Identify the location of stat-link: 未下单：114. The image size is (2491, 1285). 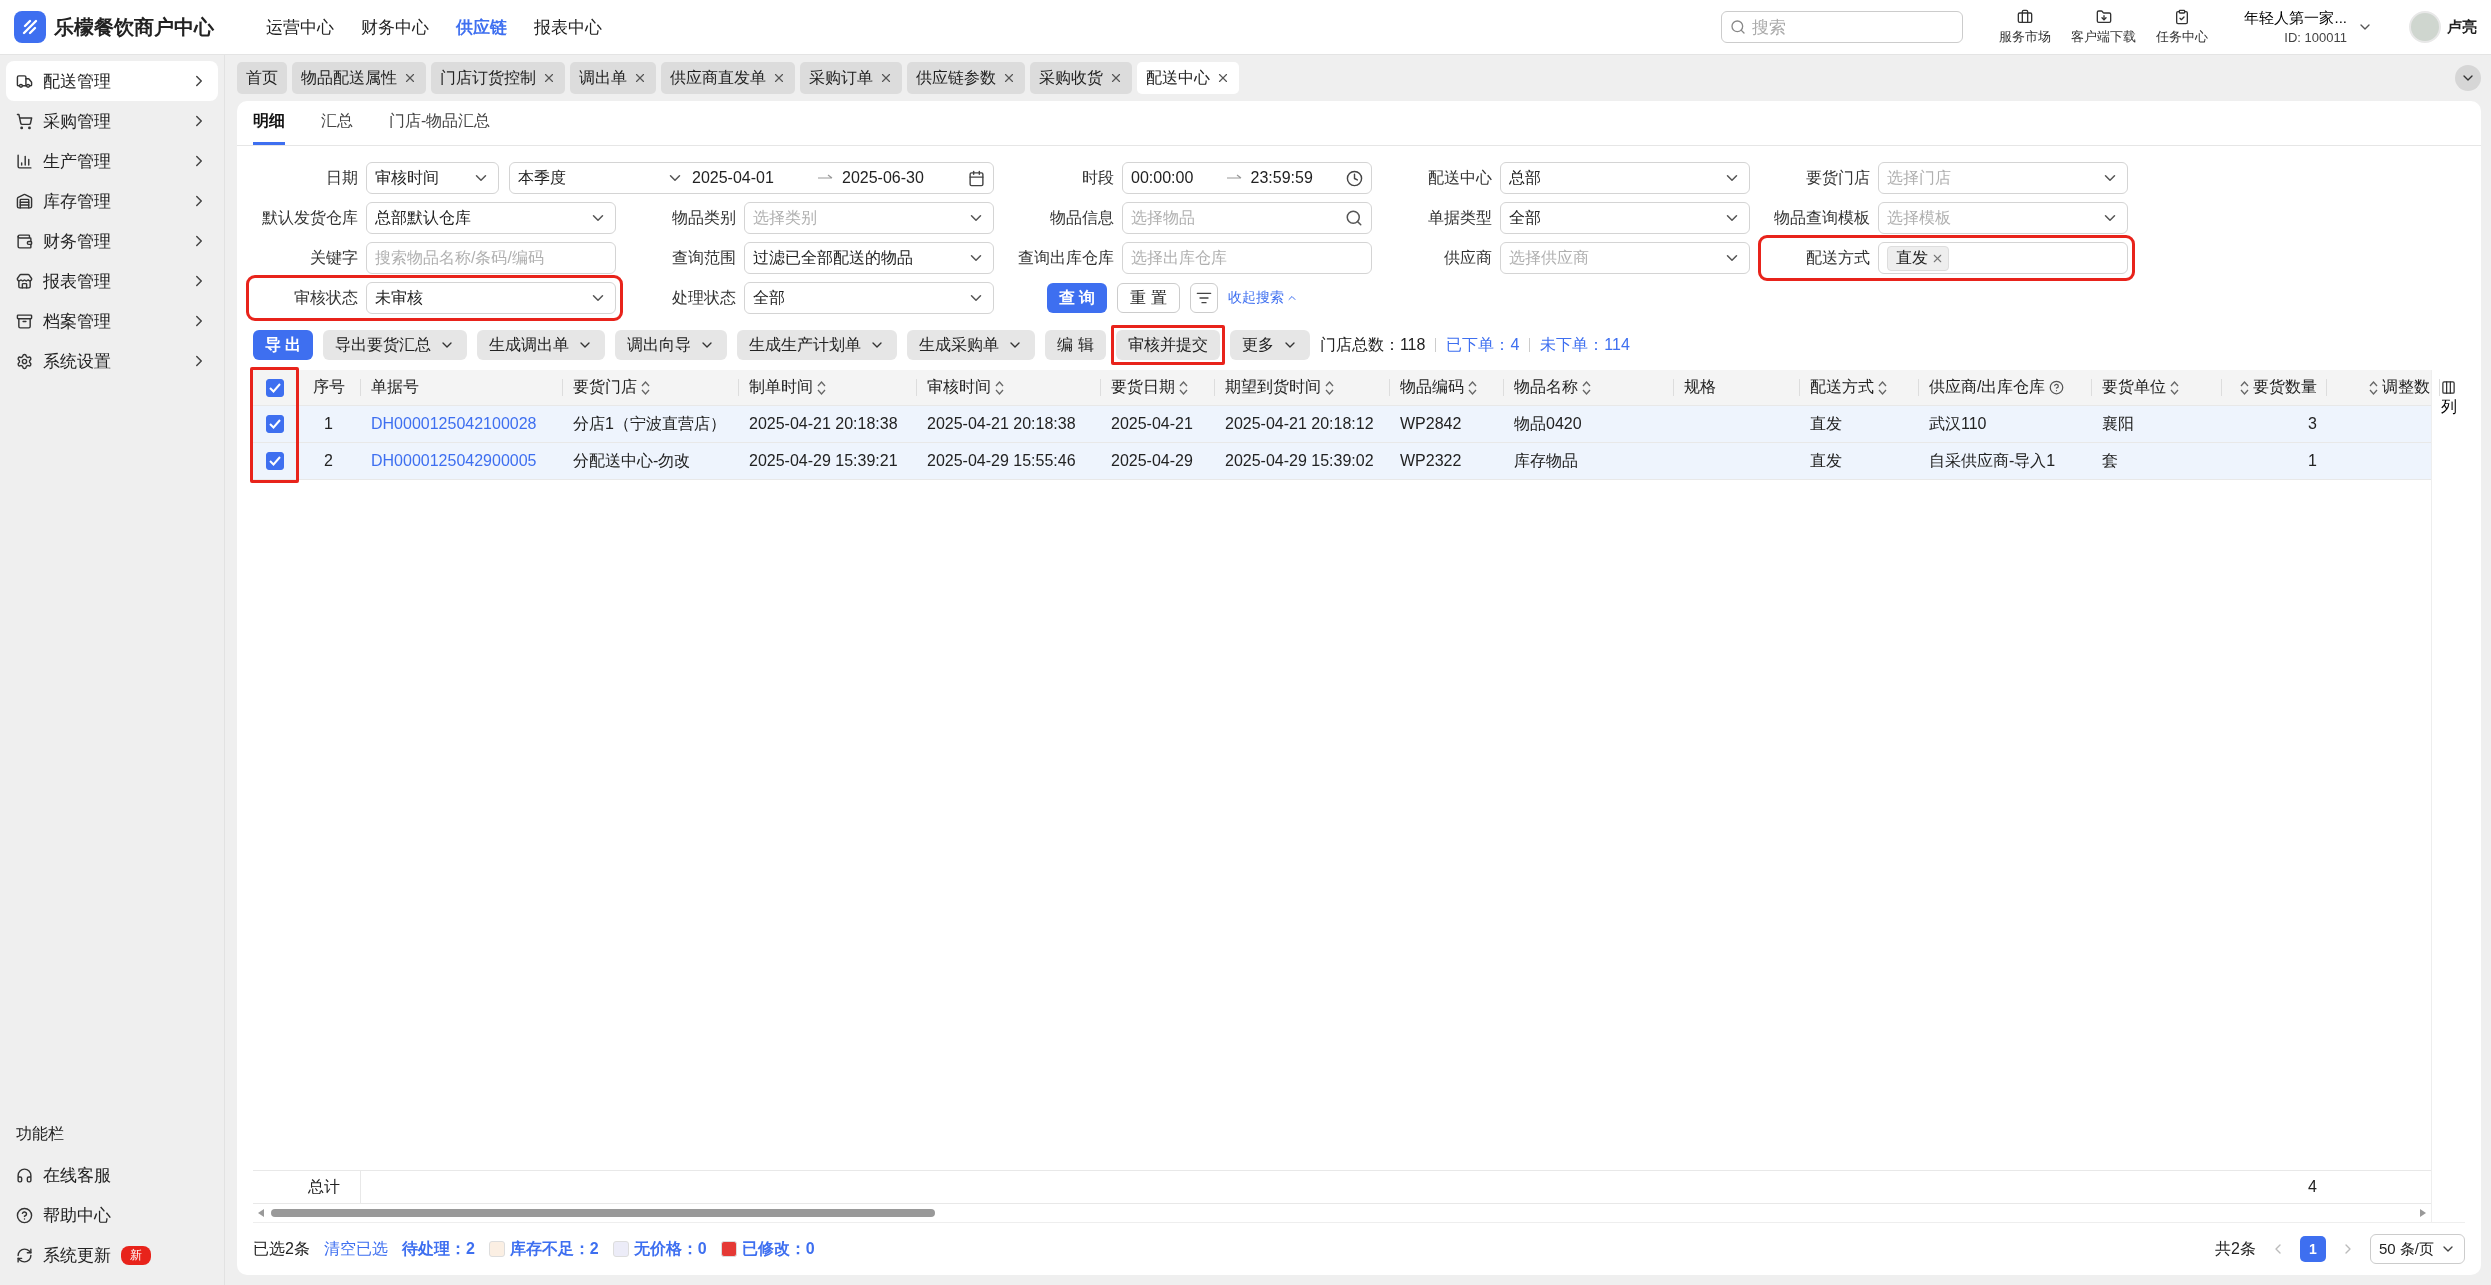
(1585, 345).